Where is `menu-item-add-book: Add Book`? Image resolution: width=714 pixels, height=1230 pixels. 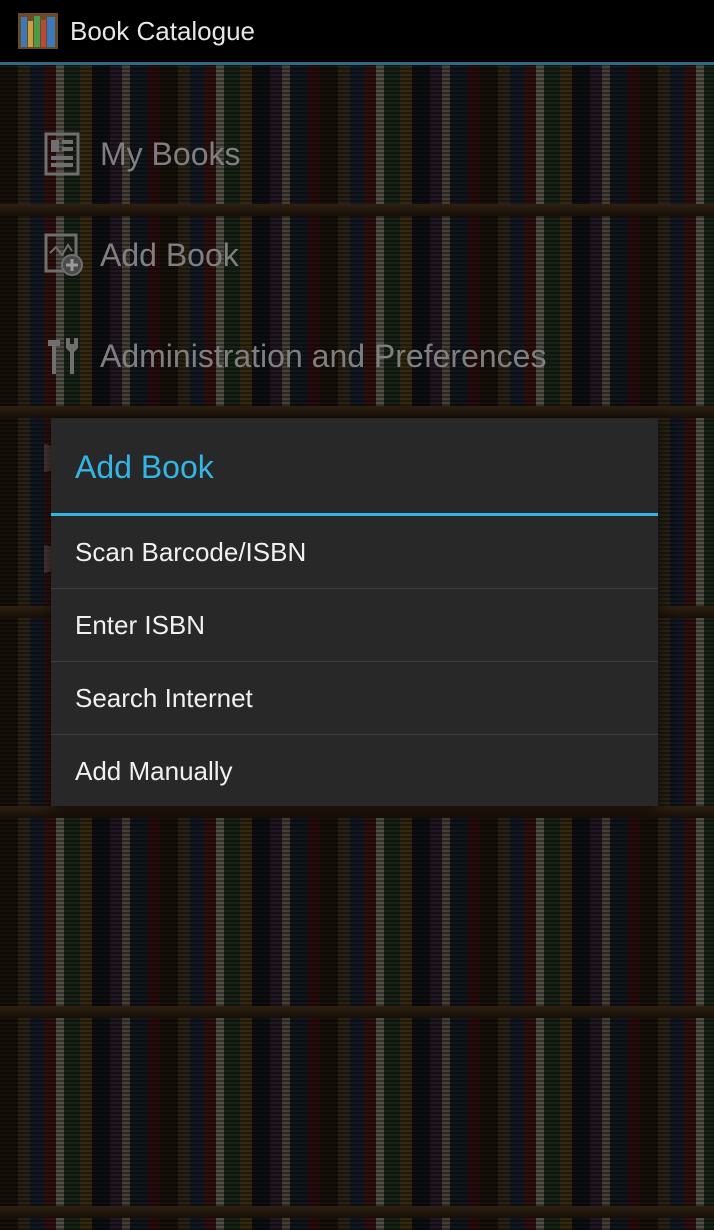 menu-item-add-book: Add Book is located at coordinates (141, 255).